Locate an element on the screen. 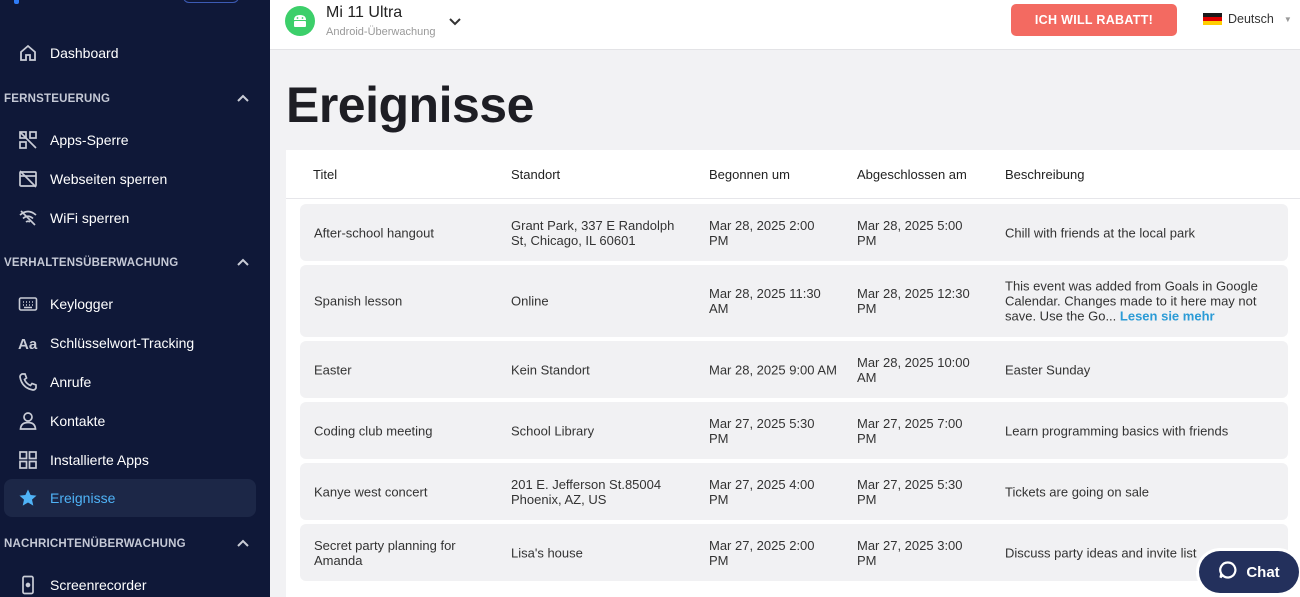 This screenshot has width=1300, height=597. sidebar-item-dashboard: Dashboard is located at coordinates (130, 53).